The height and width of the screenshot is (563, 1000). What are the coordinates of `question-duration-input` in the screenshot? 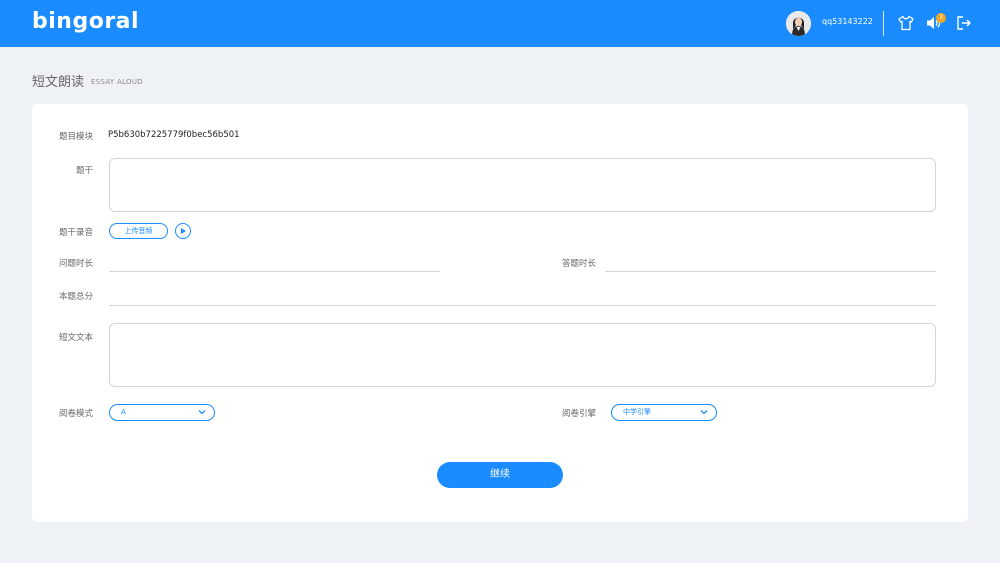 It's located at (274, 271).